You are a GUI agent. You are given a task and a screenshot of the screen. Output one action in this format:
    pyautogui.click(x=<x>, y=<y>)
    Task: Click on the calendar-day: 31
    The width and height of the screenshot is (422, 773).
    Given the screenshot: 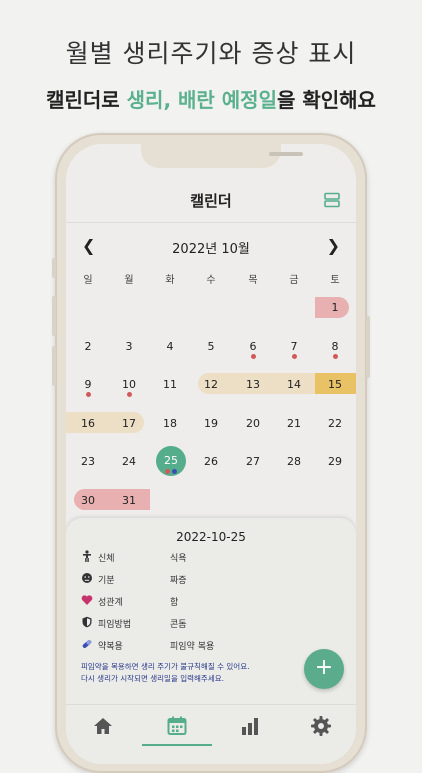 What is the action you would take?
    pyautogui.click(x=129, y=500)
    